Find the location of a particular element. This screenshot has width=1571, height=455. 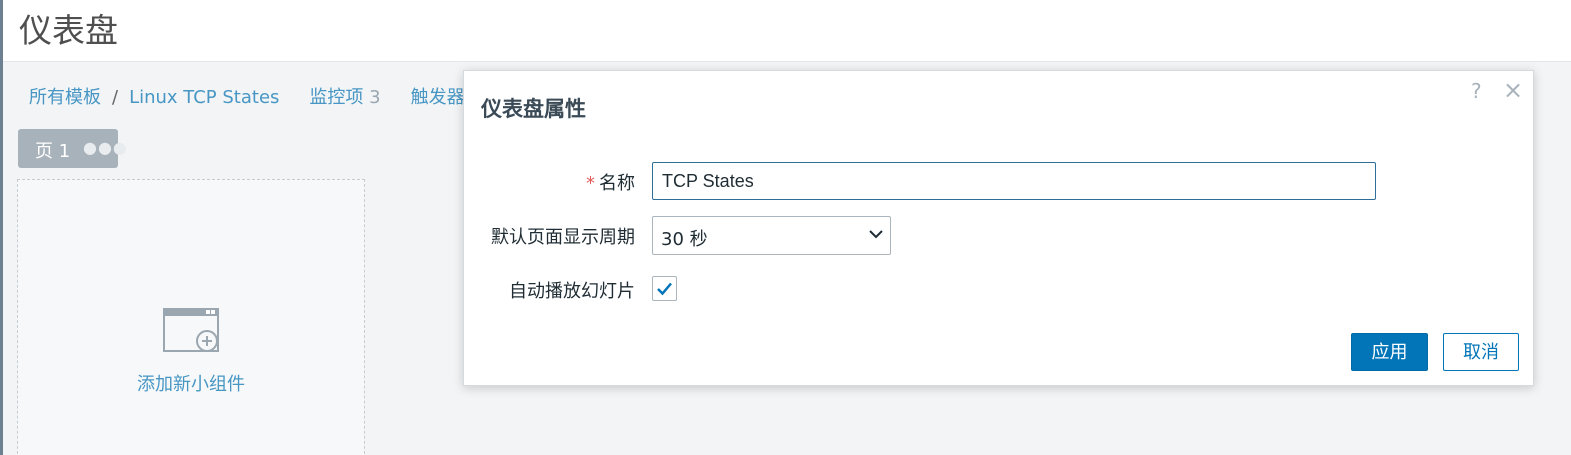

add-widget-placeholder: 添加新小组件 is located at coordinates (191, 317).